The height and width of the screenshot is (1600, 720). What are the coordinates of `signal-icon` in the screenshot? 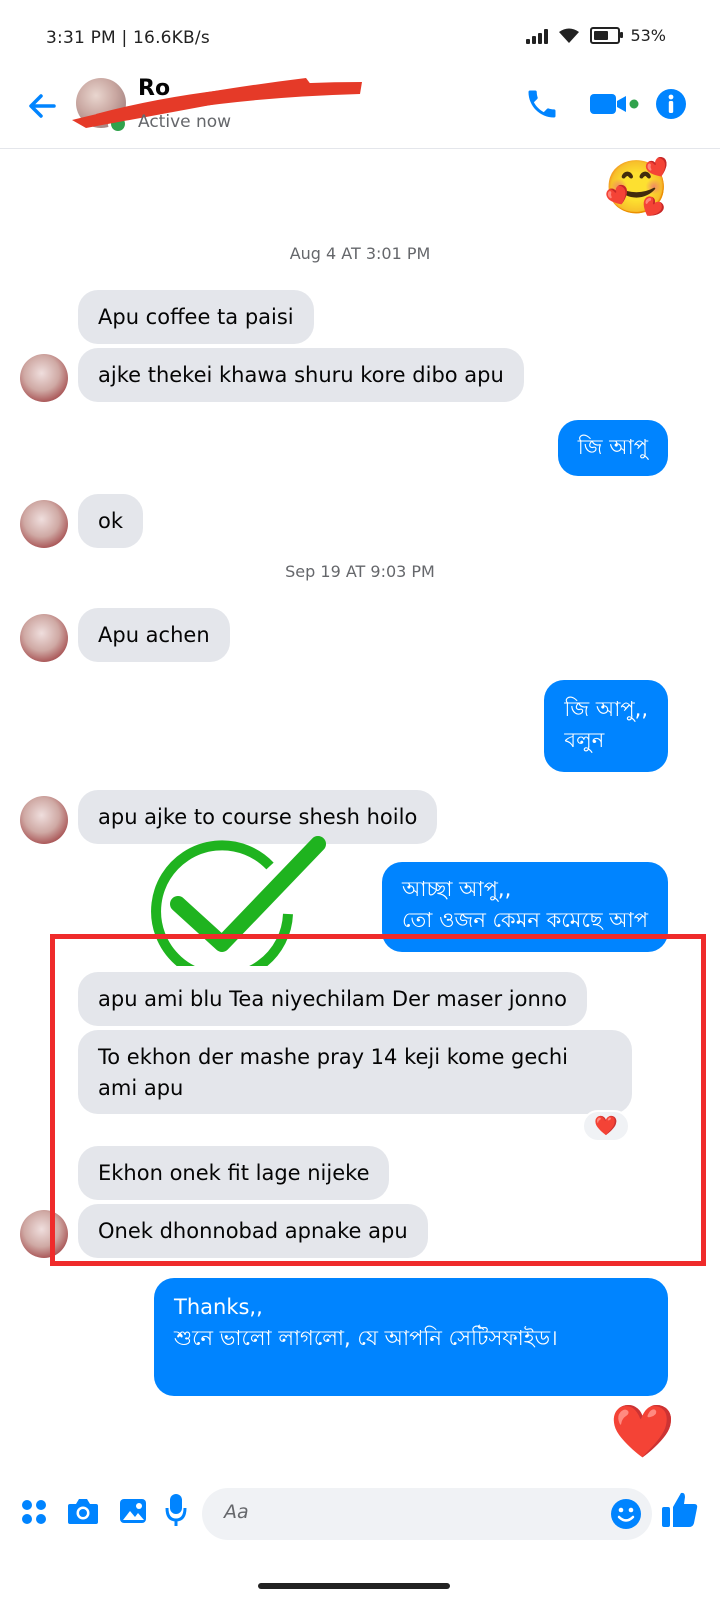 It's located at (537, 36).